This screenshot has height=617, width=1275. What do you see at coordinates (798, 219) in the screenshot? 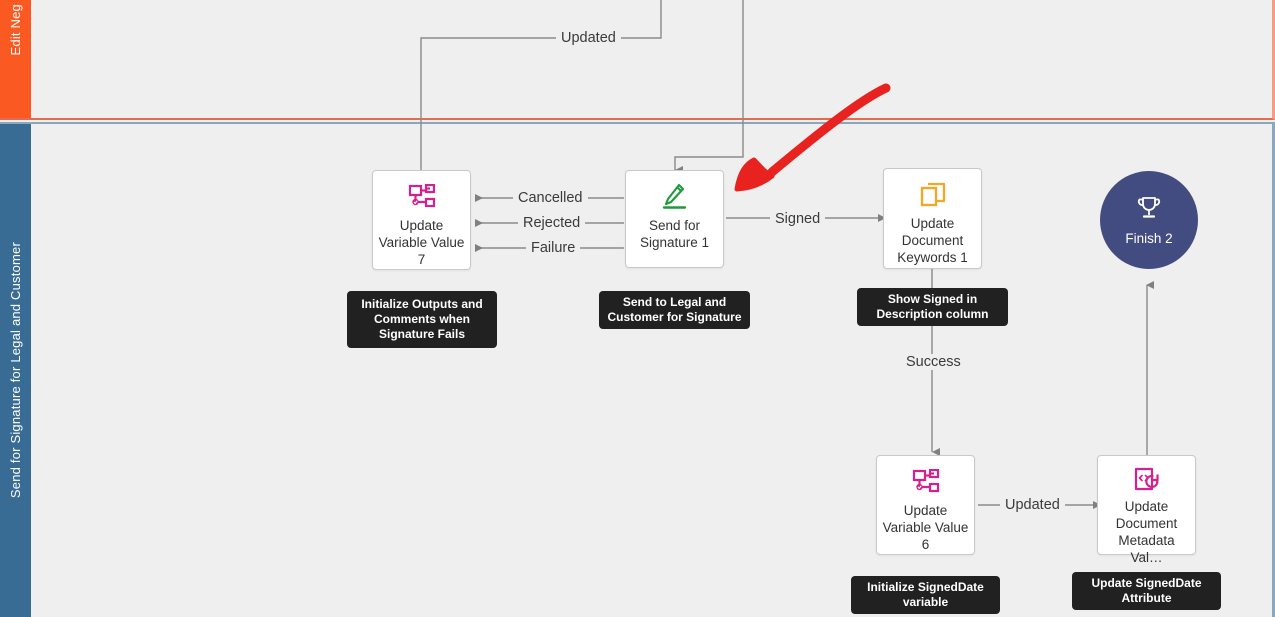
I see `edge-label-signed: Signed` at bounding box center [798, 219].